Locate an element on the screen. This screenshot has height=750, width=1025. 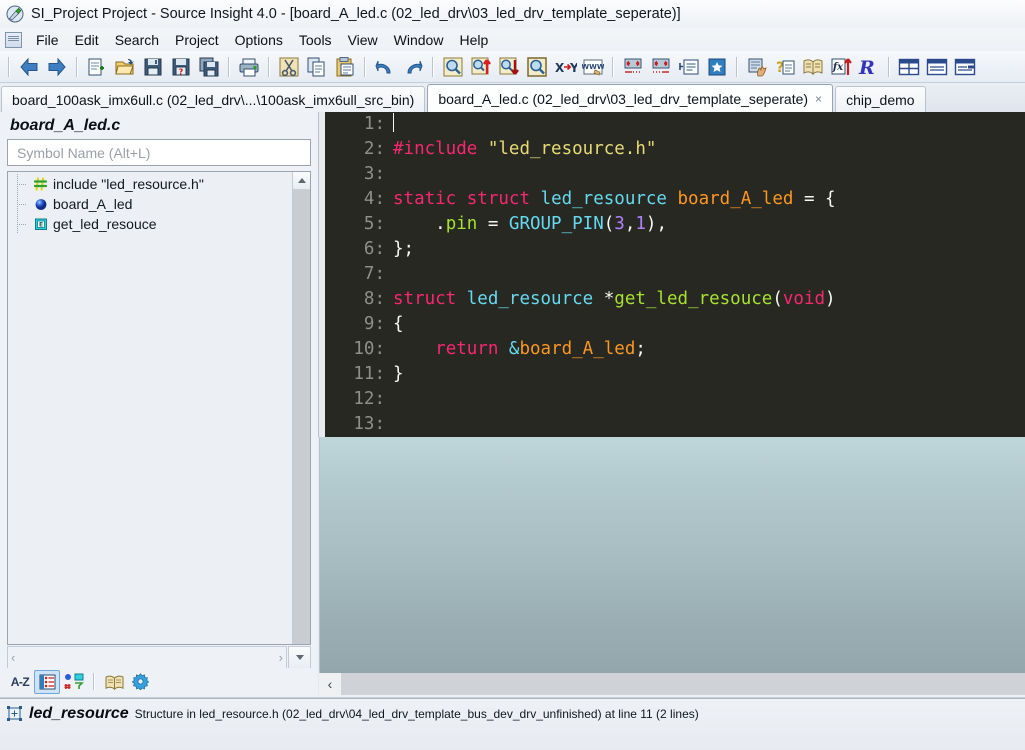
bookmark-icon is located at coordinates (717, 66).